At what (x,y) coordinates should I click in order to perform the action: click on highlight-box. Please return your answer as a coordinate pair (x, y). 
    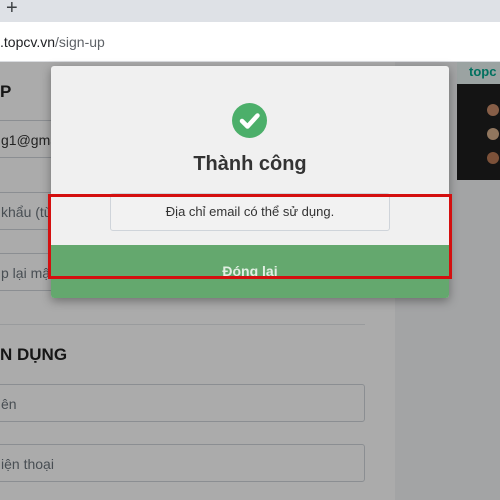
    Looking at the image, I should click on (250, 236).